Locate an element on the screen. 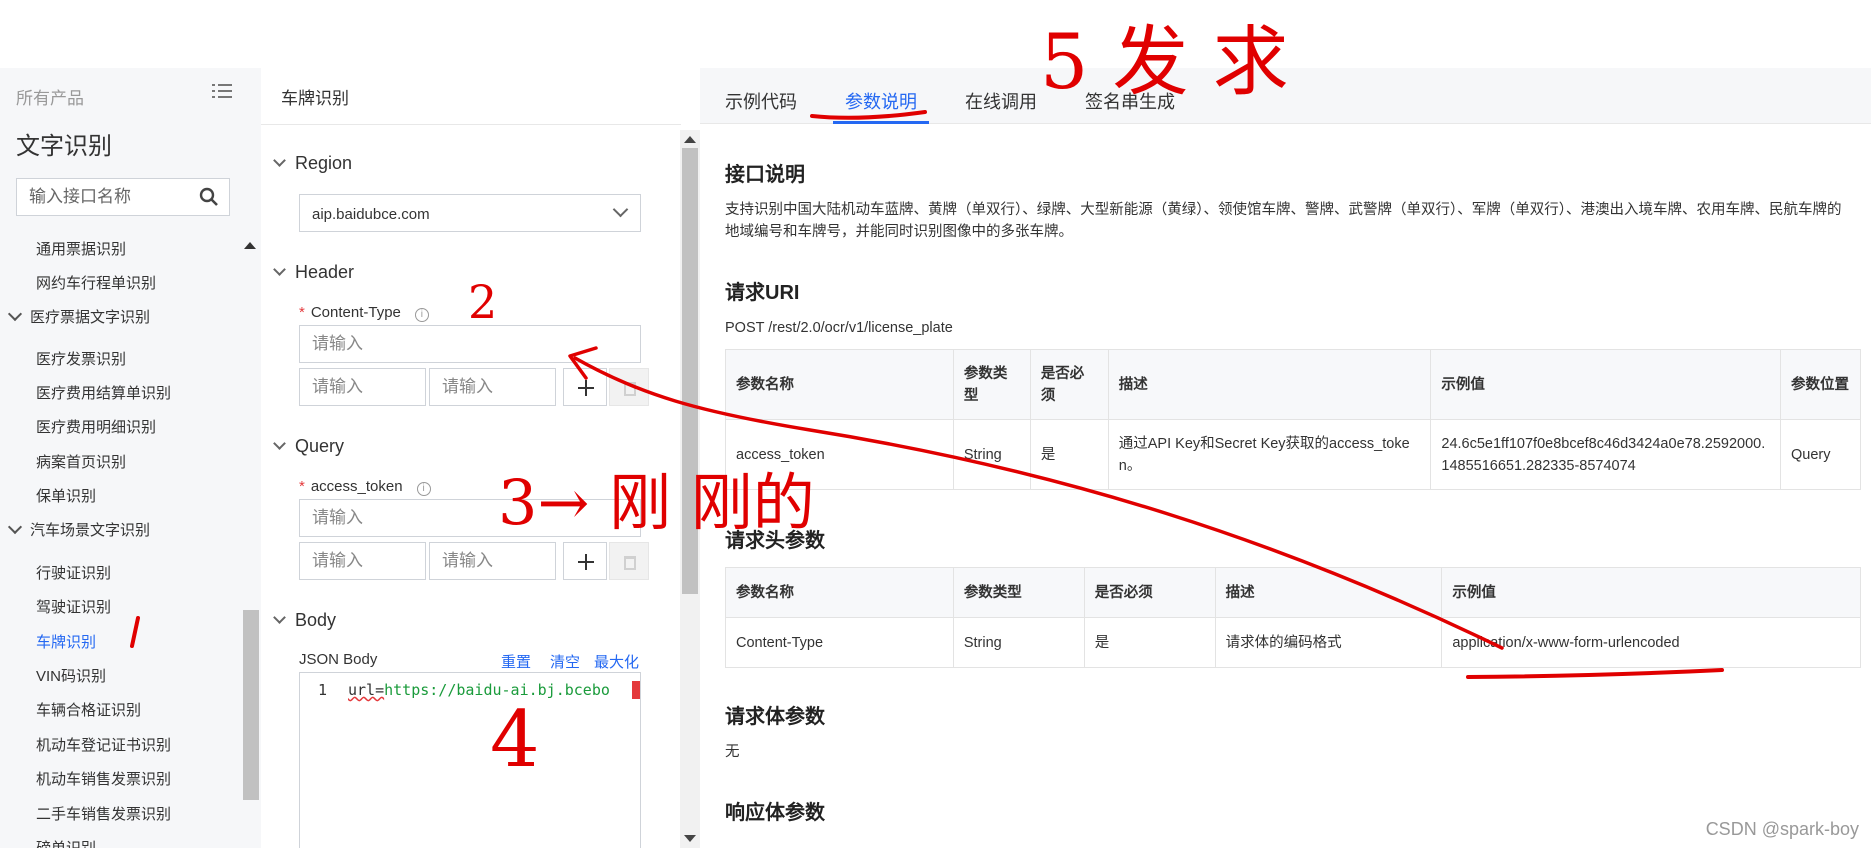  sidebar-item: 机动车销售发票识别 is located at coordinates (103, 778).